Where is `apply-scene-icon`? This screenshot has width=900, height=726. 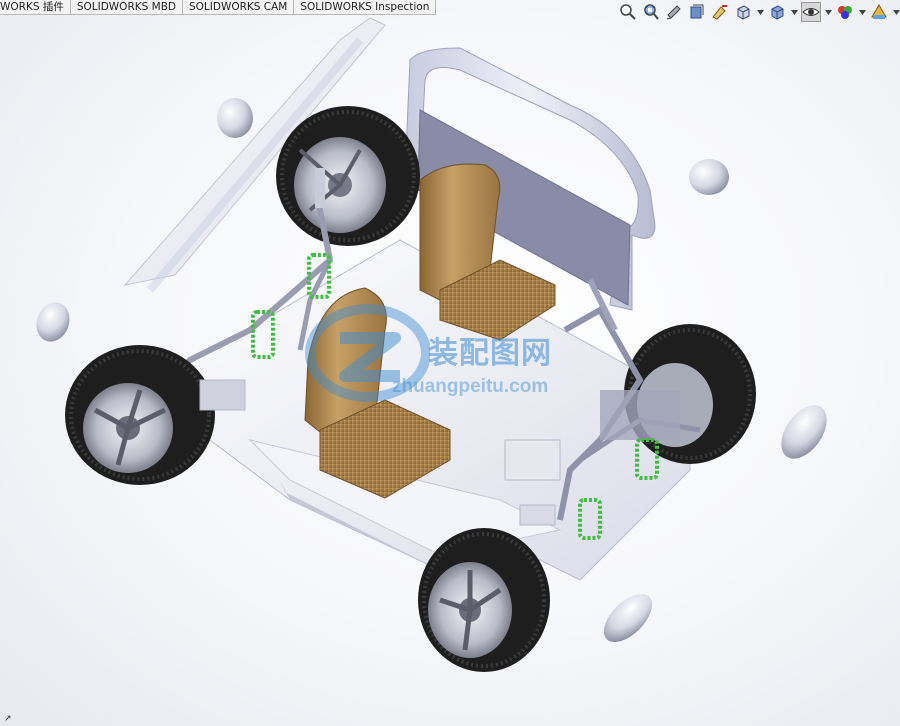 apply-scene-icon is located at coordinates (879, 12).